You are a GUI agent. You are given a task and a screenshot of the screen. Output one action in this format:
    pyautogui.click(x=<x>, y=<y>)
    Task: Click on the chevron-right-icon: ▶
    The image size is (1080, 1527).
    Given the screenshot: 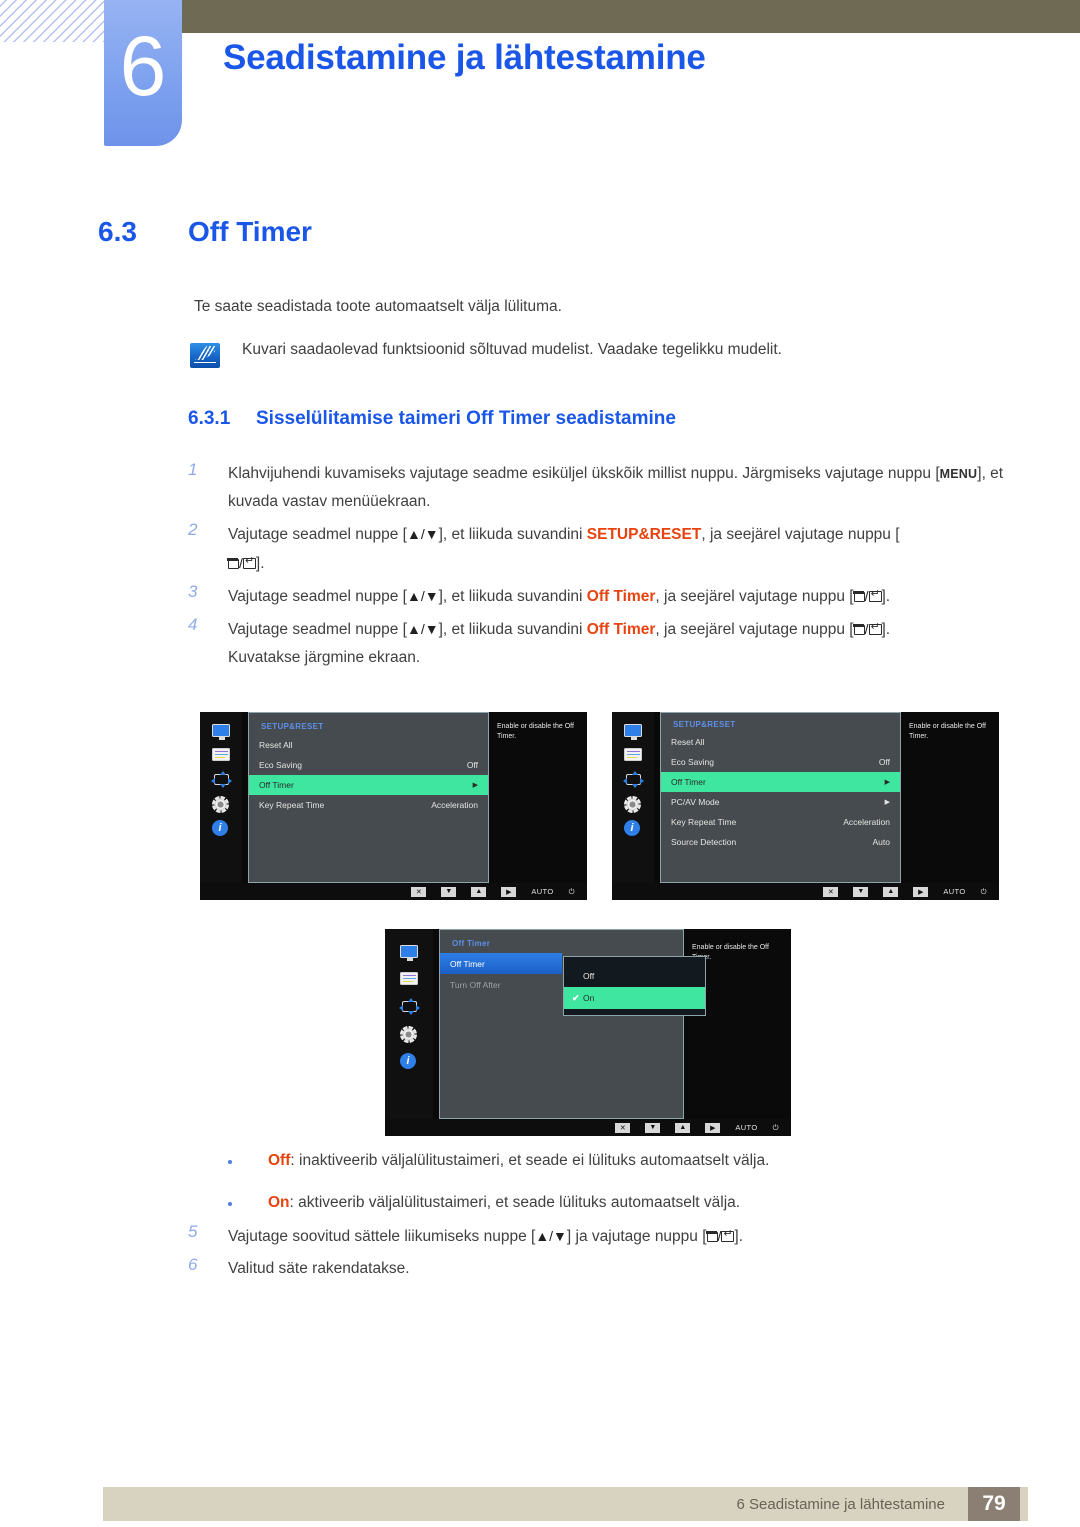 What is the action you would take?
    pyautogui.click(x=887, y=782)
    